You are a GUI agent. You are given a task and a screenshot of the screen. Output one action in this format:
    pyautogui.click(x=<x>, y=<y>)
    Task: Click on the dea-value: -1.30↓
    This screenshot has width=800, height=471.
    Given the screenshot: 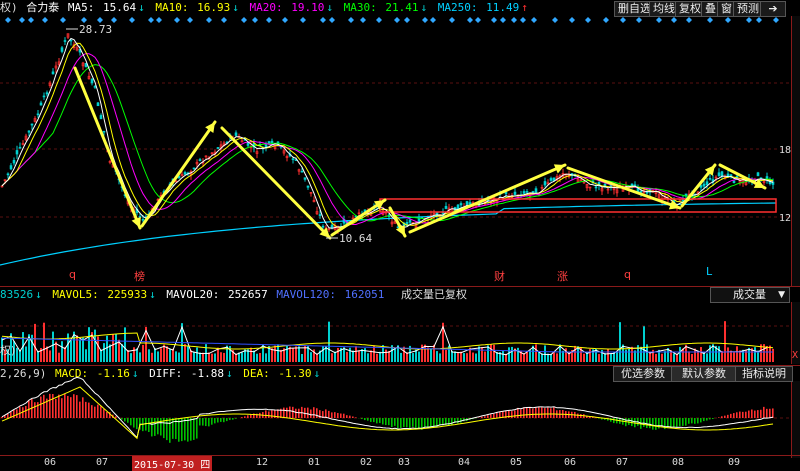 What is the action you would take?
    pyautogui.click(x=300, y=373)
    